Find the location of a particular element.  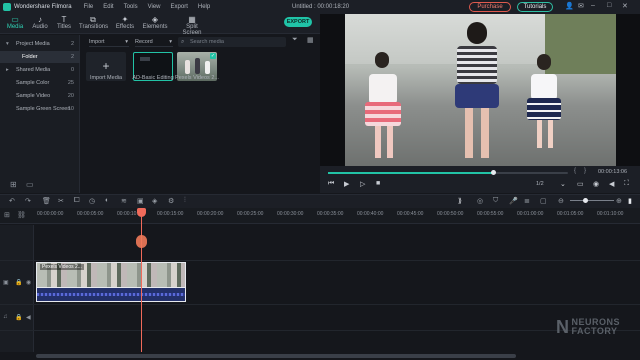

playhead-line is located at coordinates (141, 280).